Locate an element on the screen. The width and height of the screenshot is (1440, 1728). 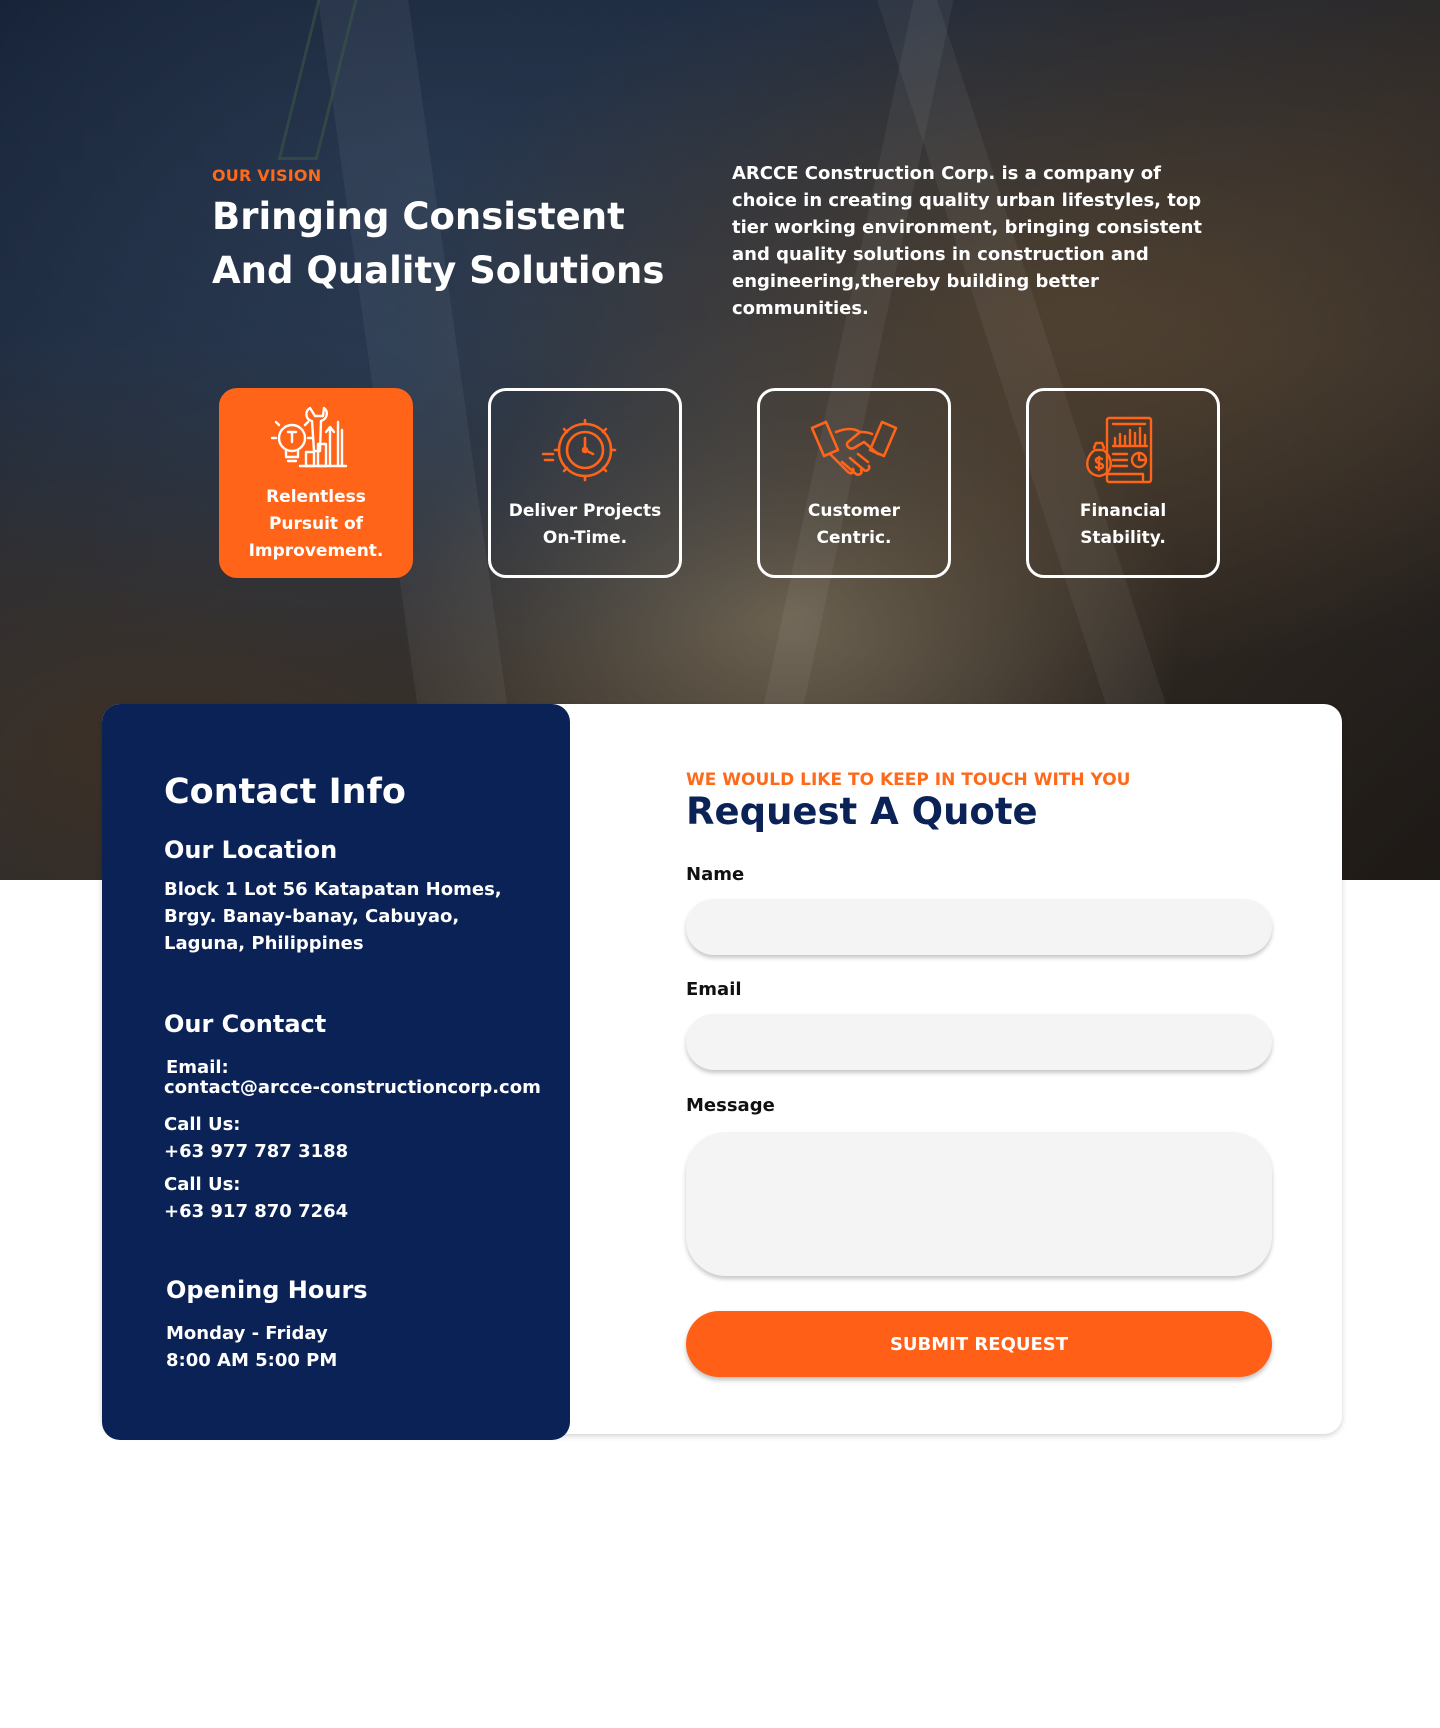
vision-eyebrow: OUR VISION is located at coordinates (267, 175).